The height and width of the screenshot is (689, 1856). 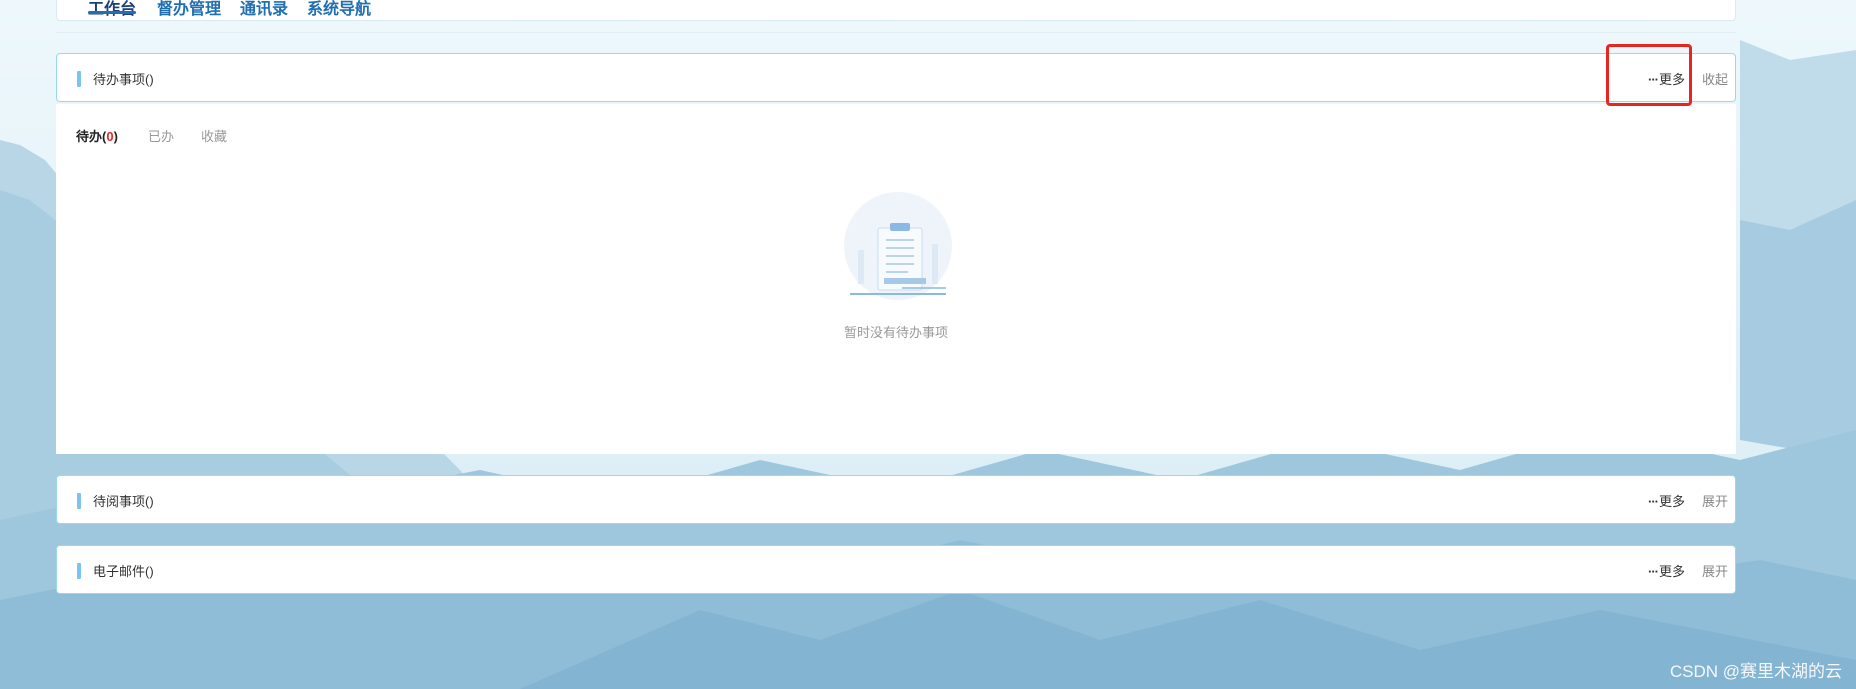 I want to click on empty-state-text: 暂时没有待办事项, so click(x=895, y=332).